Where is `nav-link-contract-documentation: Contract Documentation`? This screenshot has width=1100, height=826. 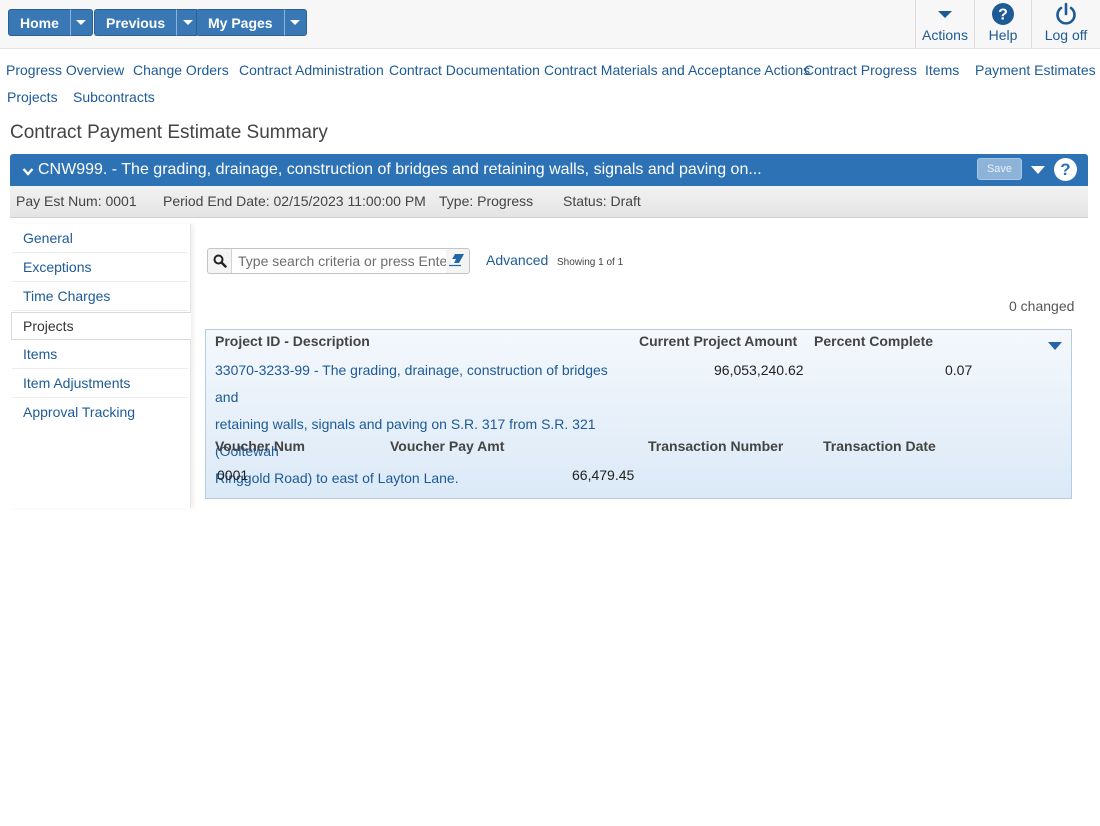 nav-link-contract-documentation: Contract Documentation is located at coordinates (464, 70).